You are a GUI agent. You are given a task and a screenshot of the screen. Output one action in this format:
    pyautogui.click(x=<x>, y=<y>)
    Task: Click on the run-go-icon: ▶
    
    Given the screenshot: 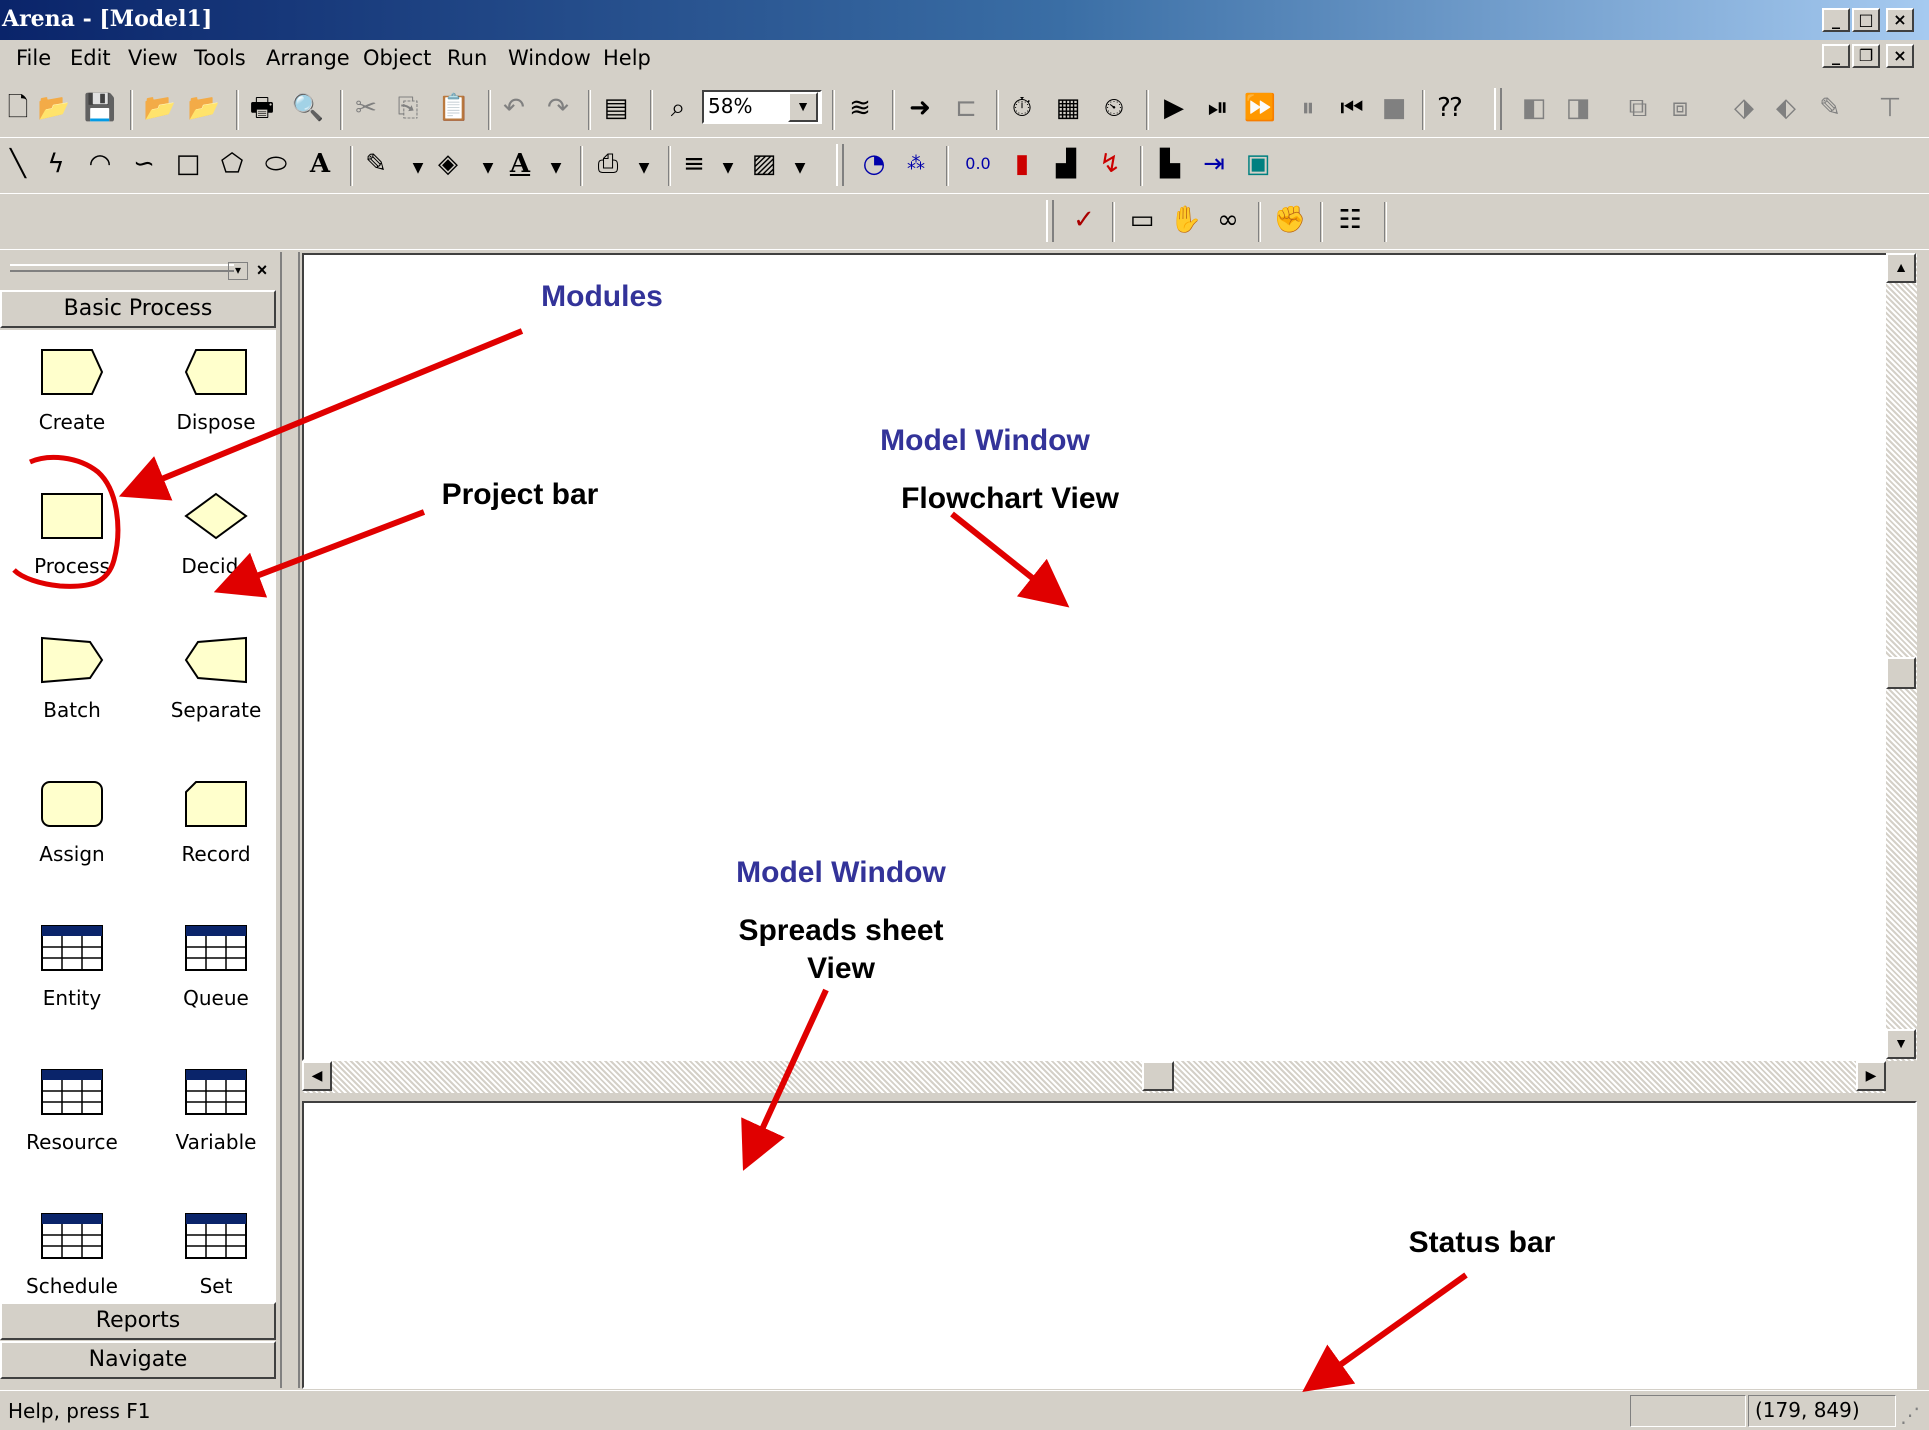 What is the action you would take?
    pyautogui.click(x=1174, y=108)
    